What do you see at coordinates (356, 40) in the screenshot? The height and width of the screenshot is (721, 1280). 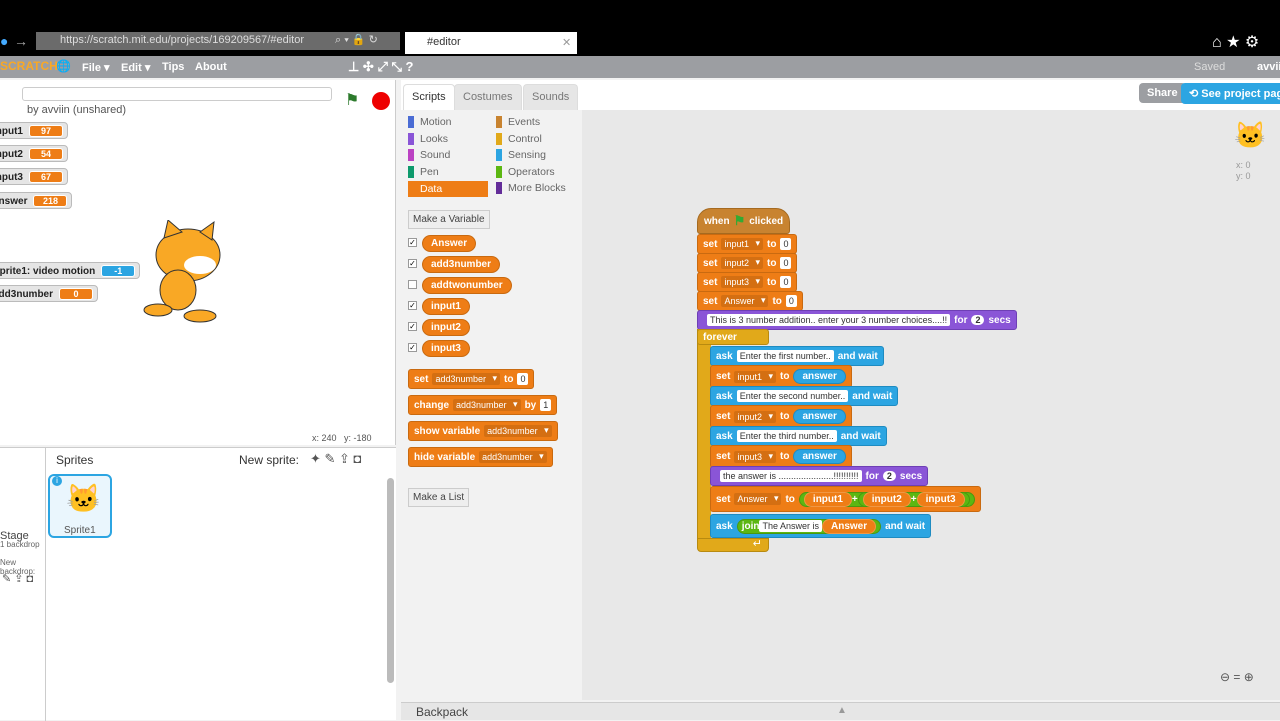 I see `search-lock-refresh-icons: ⌕ ▾ 🔒 ↻` at bounding box center [356, 40].